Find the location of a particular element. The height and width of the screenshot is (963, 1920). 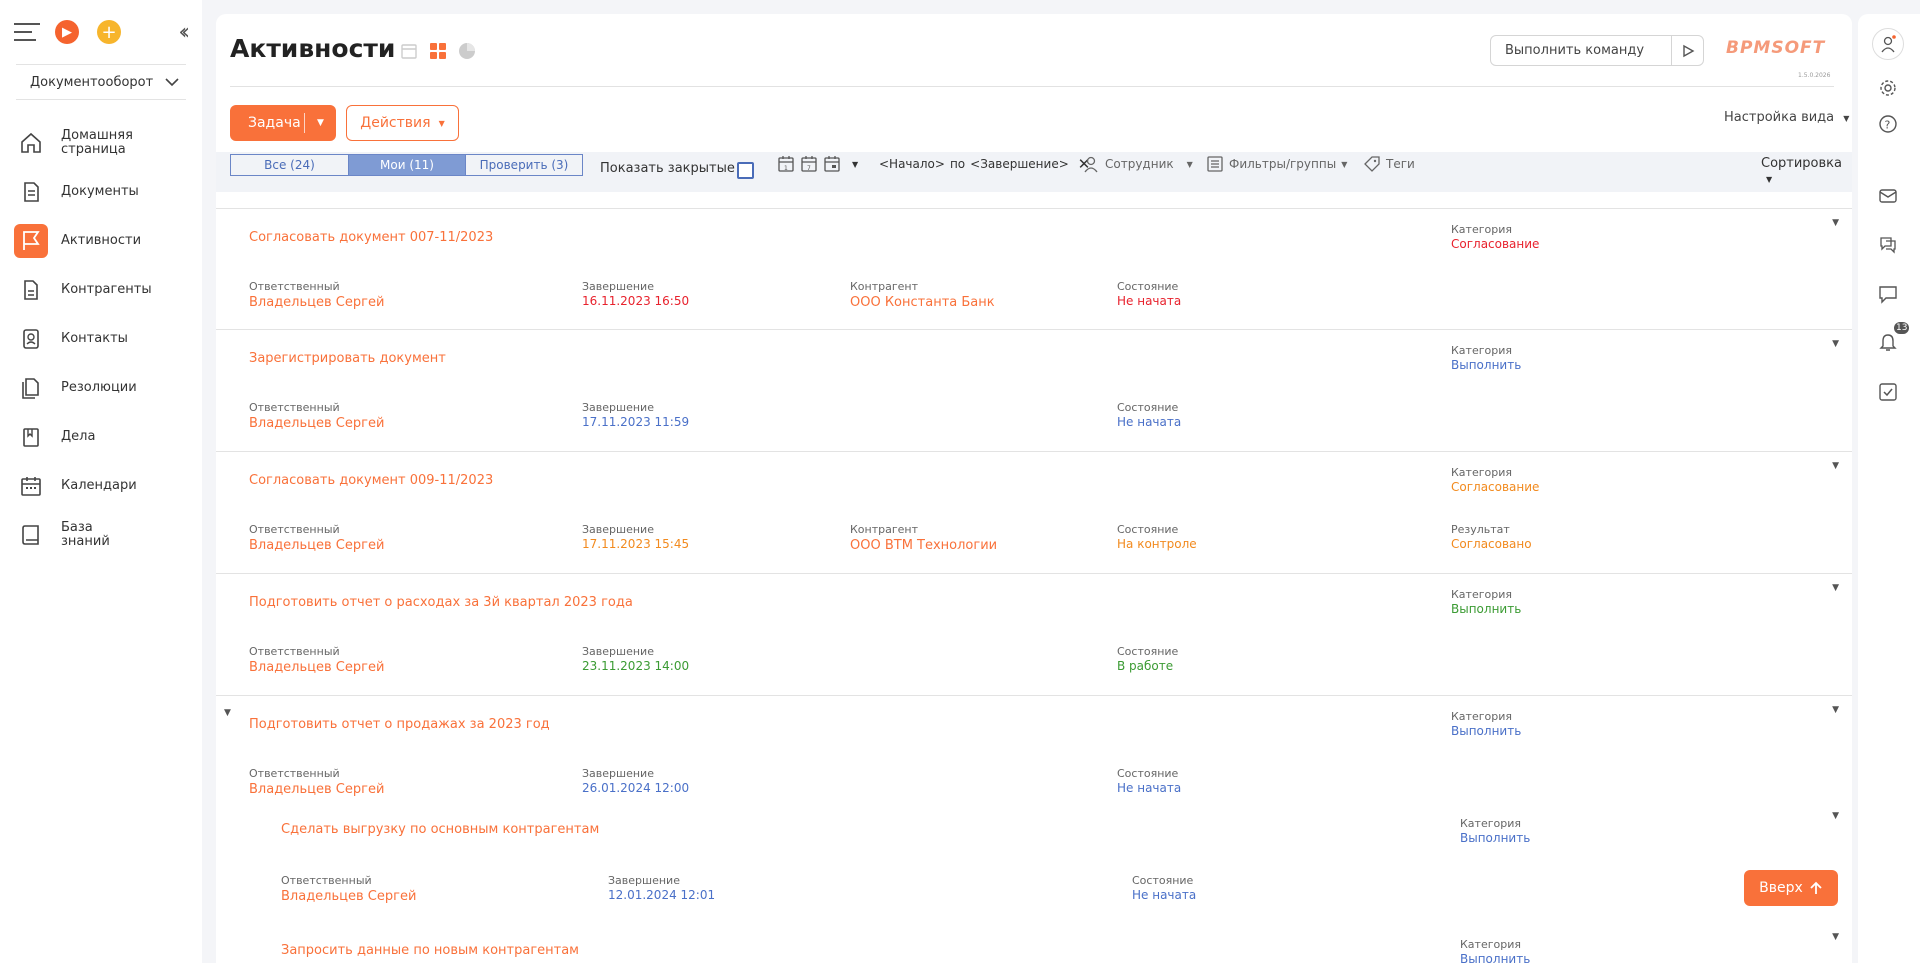

comments-icon is located at coordinates (1888, 294).